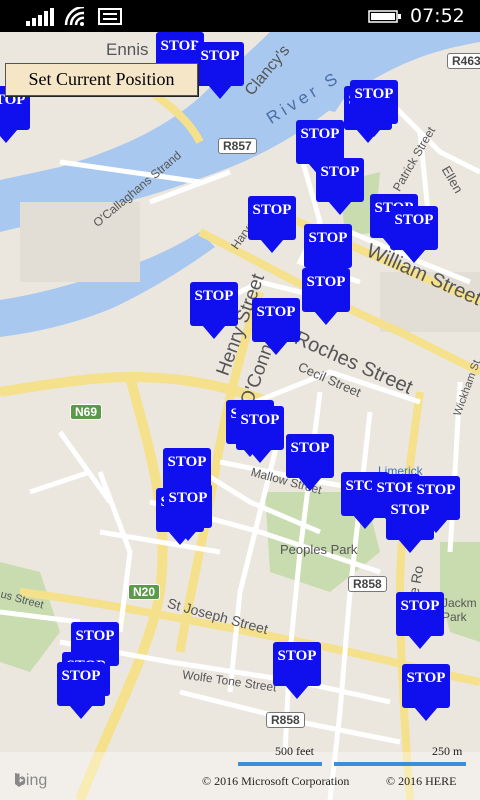 The height and width of the screenshot is (800, 480). Describe the element at coordinates (459, 610) in the screenshot. I see `label-jackman-park: Jackm Park` at that location.